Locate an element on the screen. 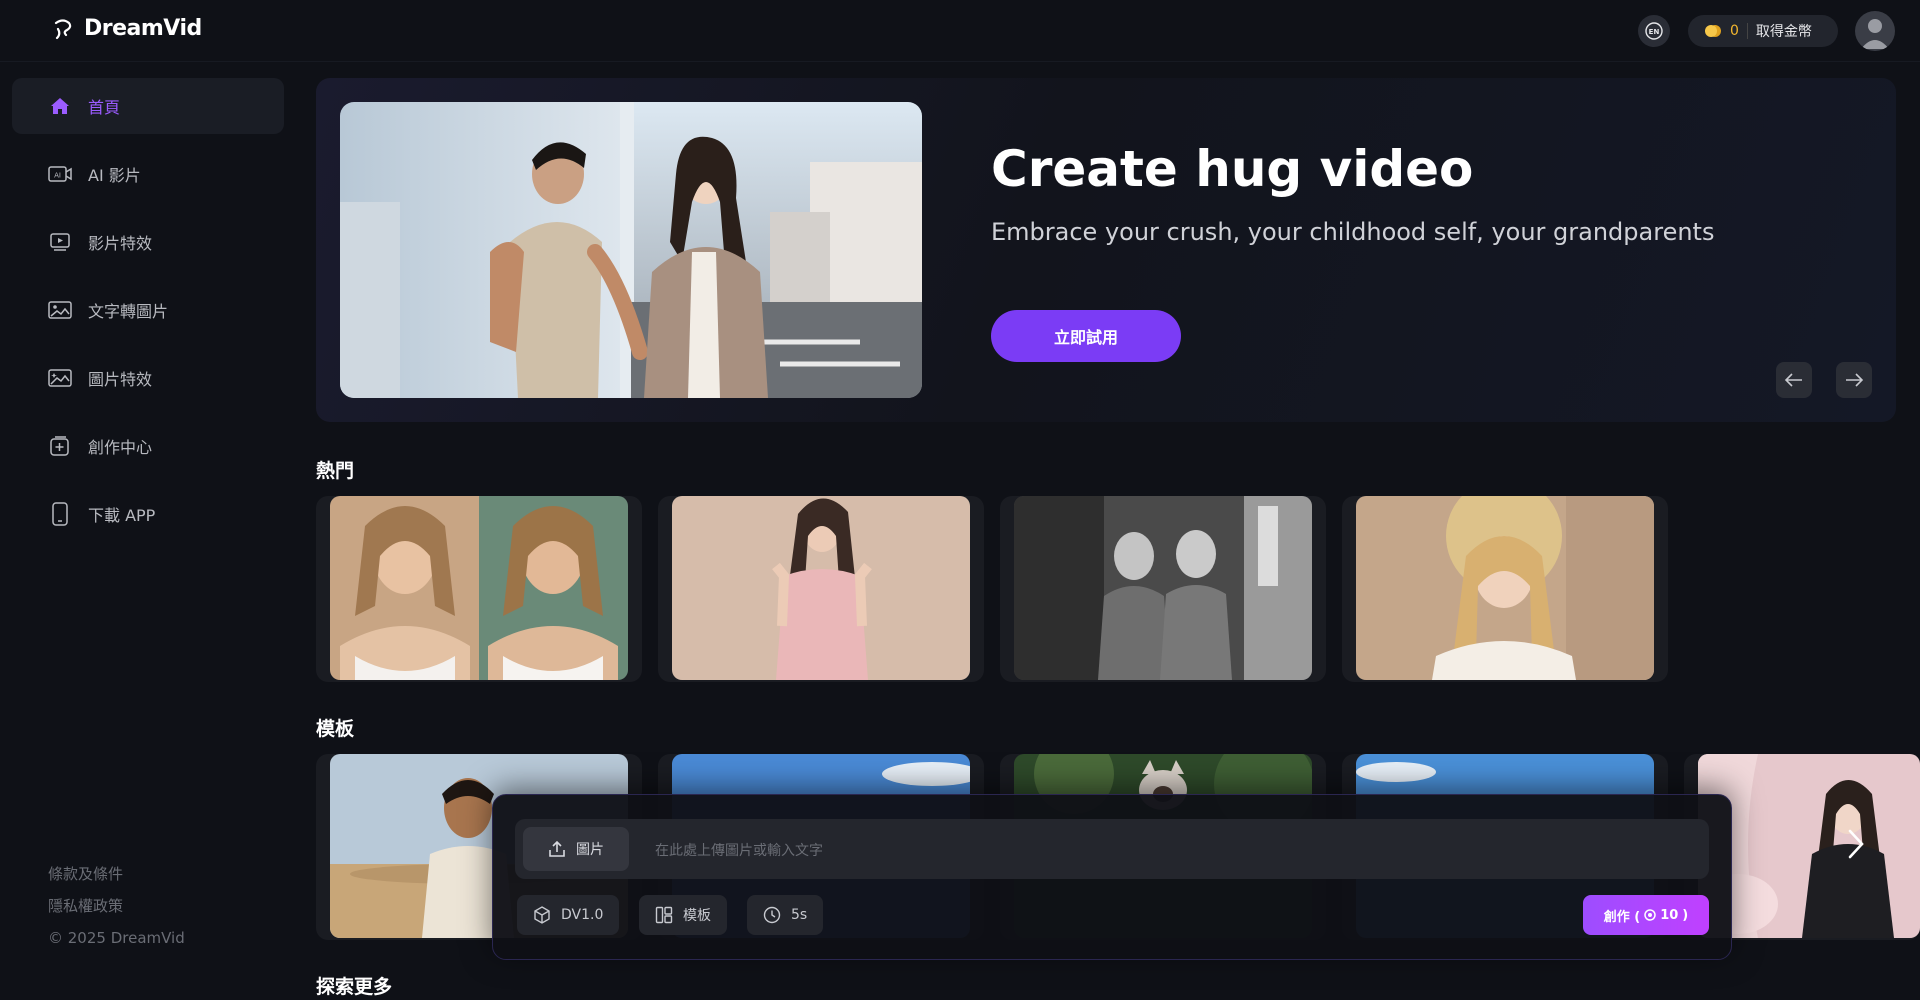  ai-video-icon: AI is located at coordinates (60, 174).